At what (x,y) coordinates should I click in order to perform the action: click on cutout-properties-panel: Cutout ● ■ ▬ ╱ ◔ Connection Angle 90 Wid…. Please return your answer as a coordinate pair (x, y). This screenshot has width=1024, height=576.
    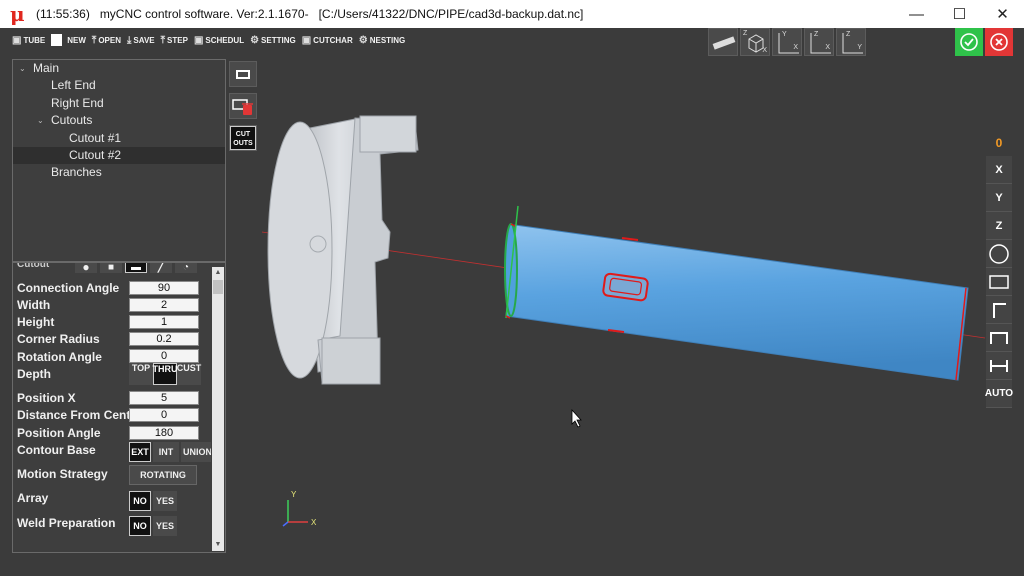
    Looking at the image, I should click on (119, 407).